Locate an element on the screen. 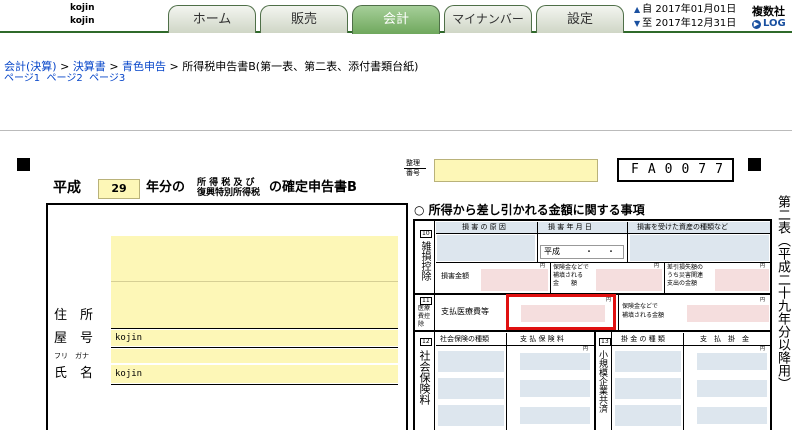  seiri-label-2: 番号 is located at coordinates (413, 173).